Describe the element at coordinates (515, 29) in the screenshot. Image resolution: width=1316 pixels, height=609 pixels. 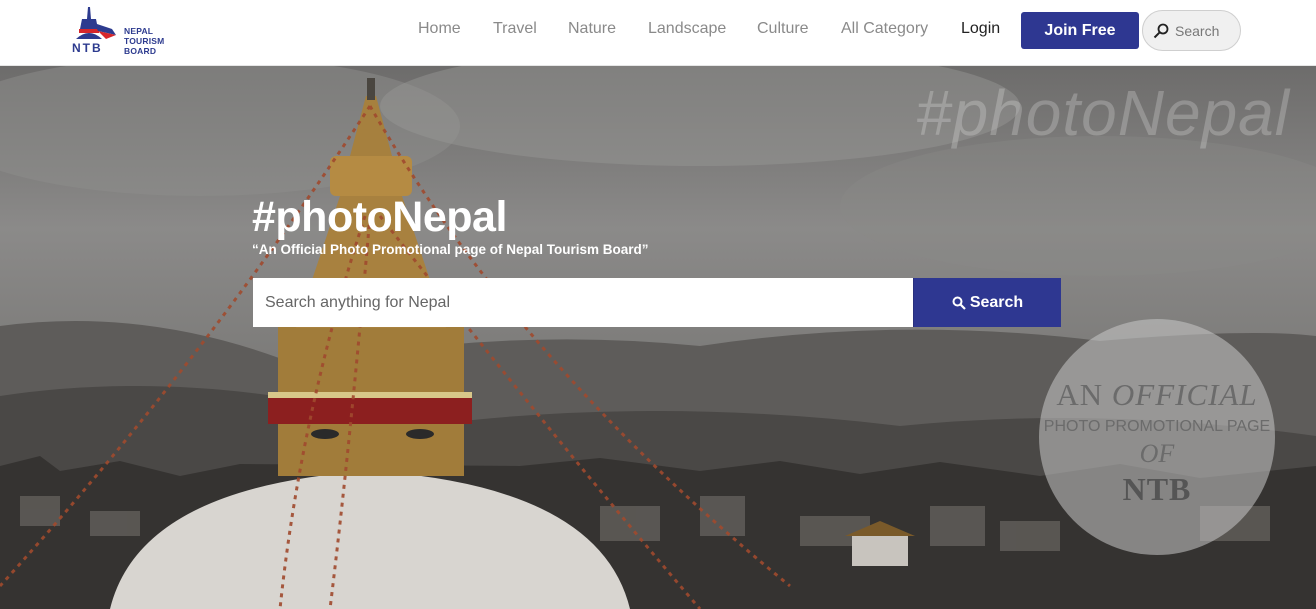
I see `nav-travel: Travel` at that location.